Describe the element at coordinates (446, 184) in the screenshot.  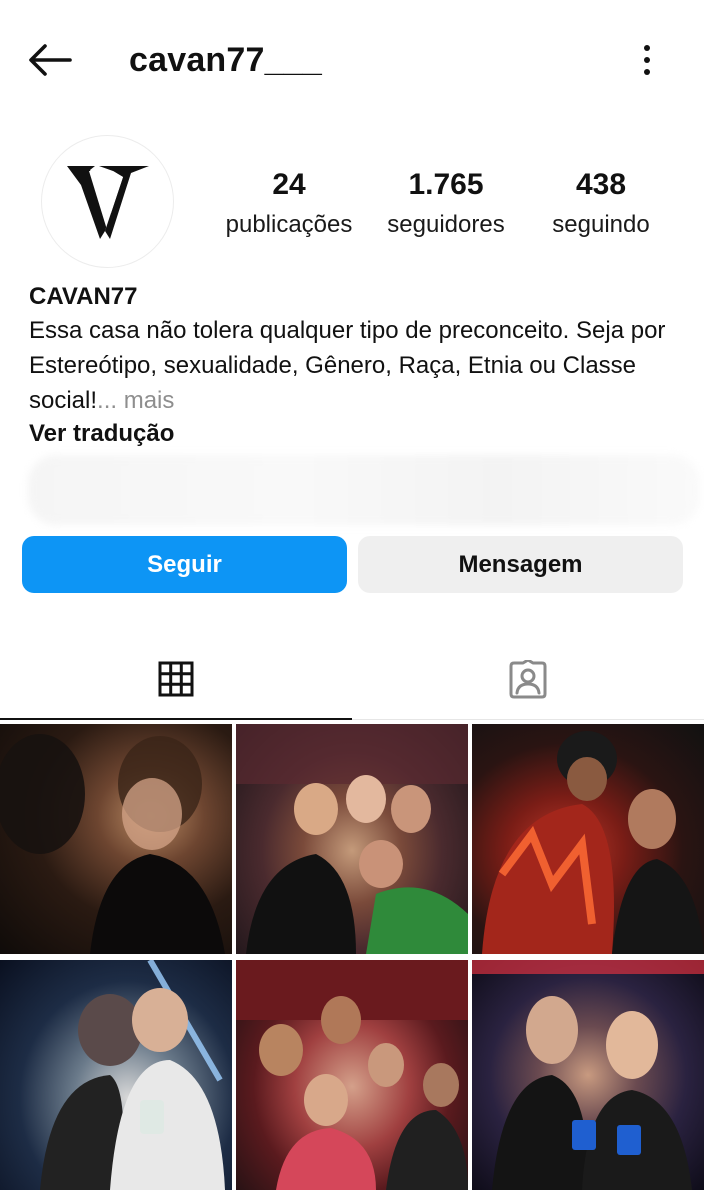
I see `stat-followers-count: 1.765` at that location.